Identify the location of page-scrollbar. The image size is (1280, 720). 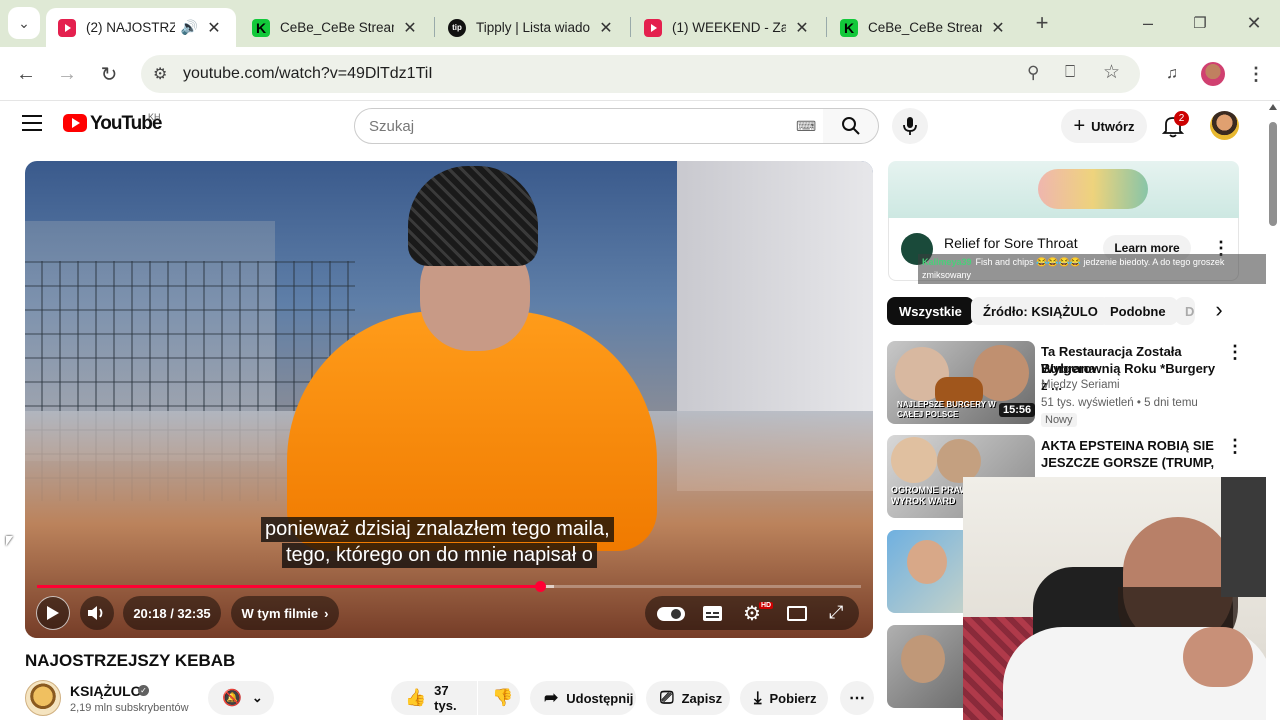
(1273, 411).